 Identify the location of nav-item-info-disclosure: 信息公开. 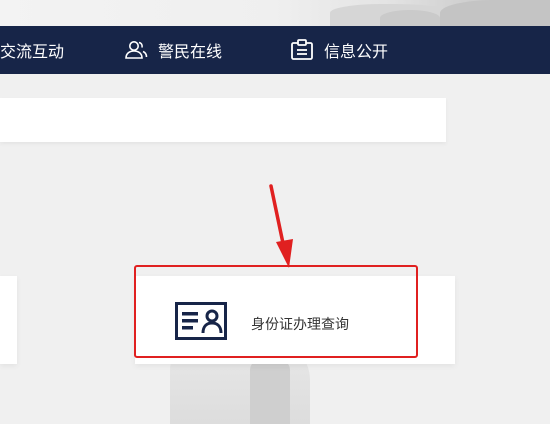
(339, 50).